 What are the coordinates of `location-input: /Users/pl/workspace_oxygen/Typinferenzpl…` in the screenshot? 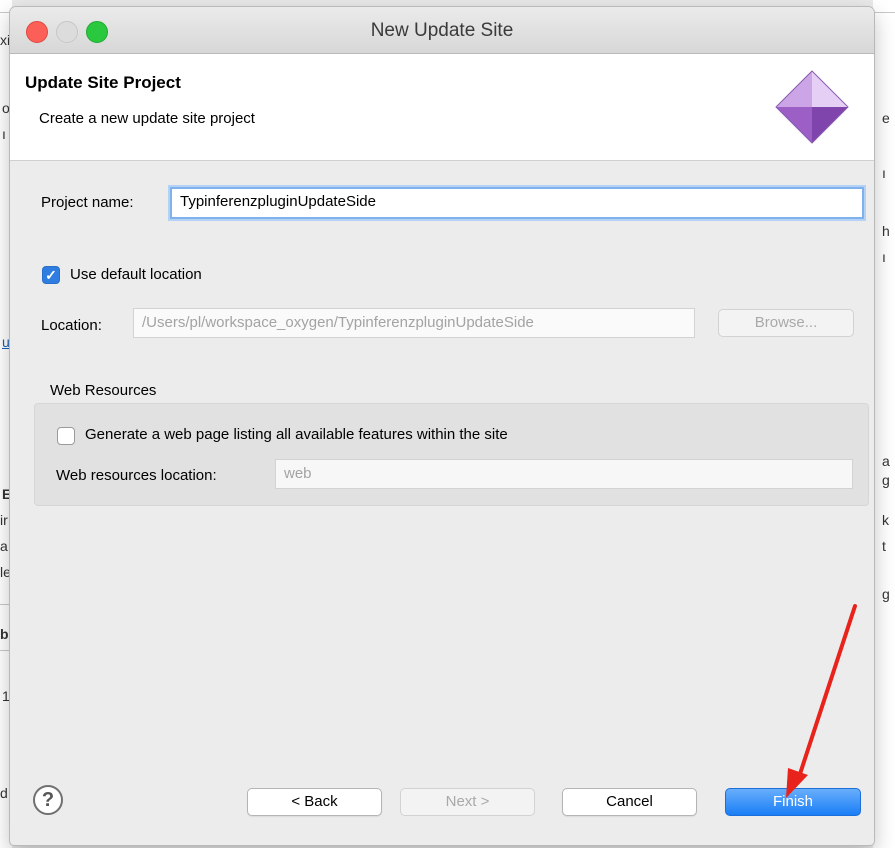 It's located at (414, 323).